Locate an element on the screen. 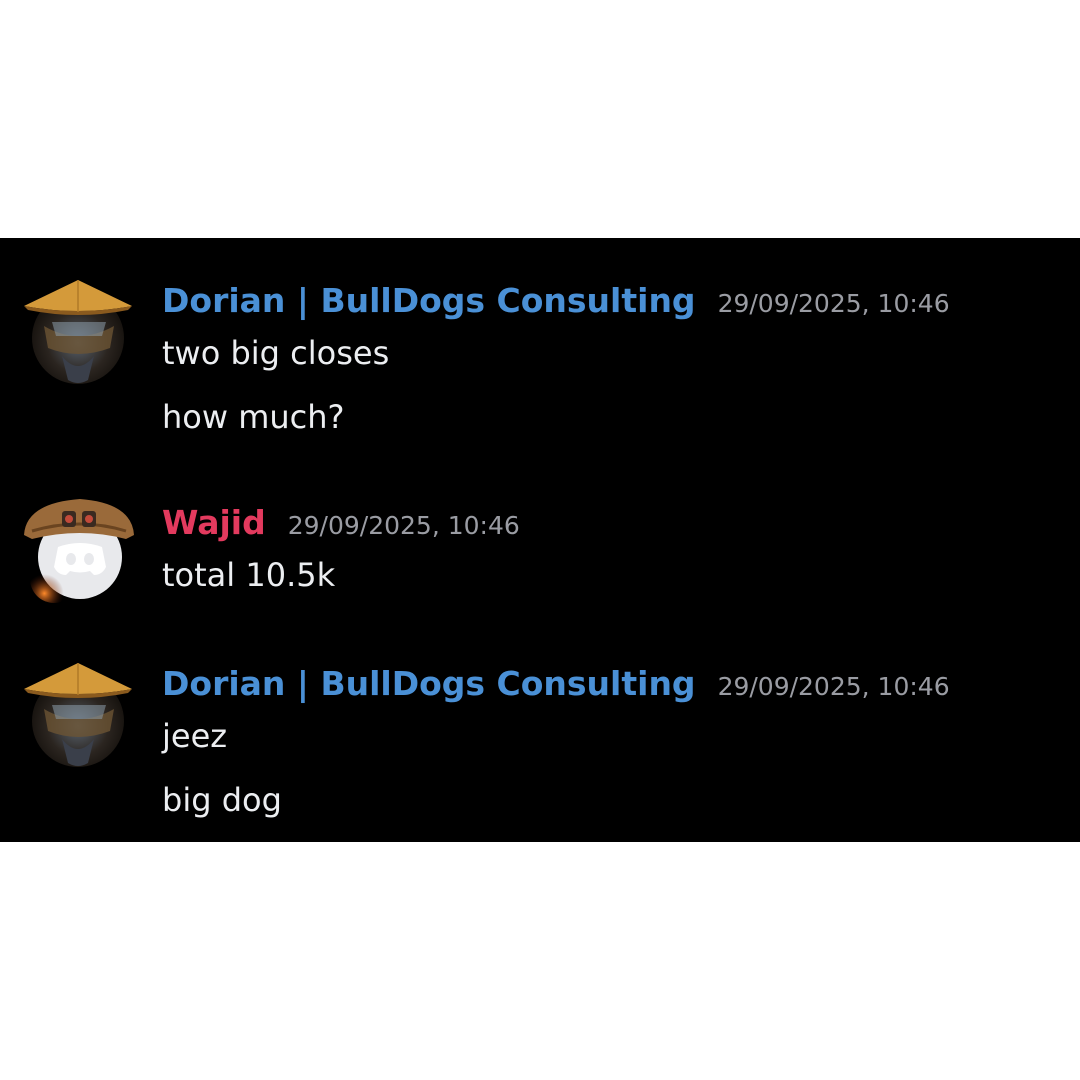  message-text: total 10.5k is located at coordinates (249, 575).